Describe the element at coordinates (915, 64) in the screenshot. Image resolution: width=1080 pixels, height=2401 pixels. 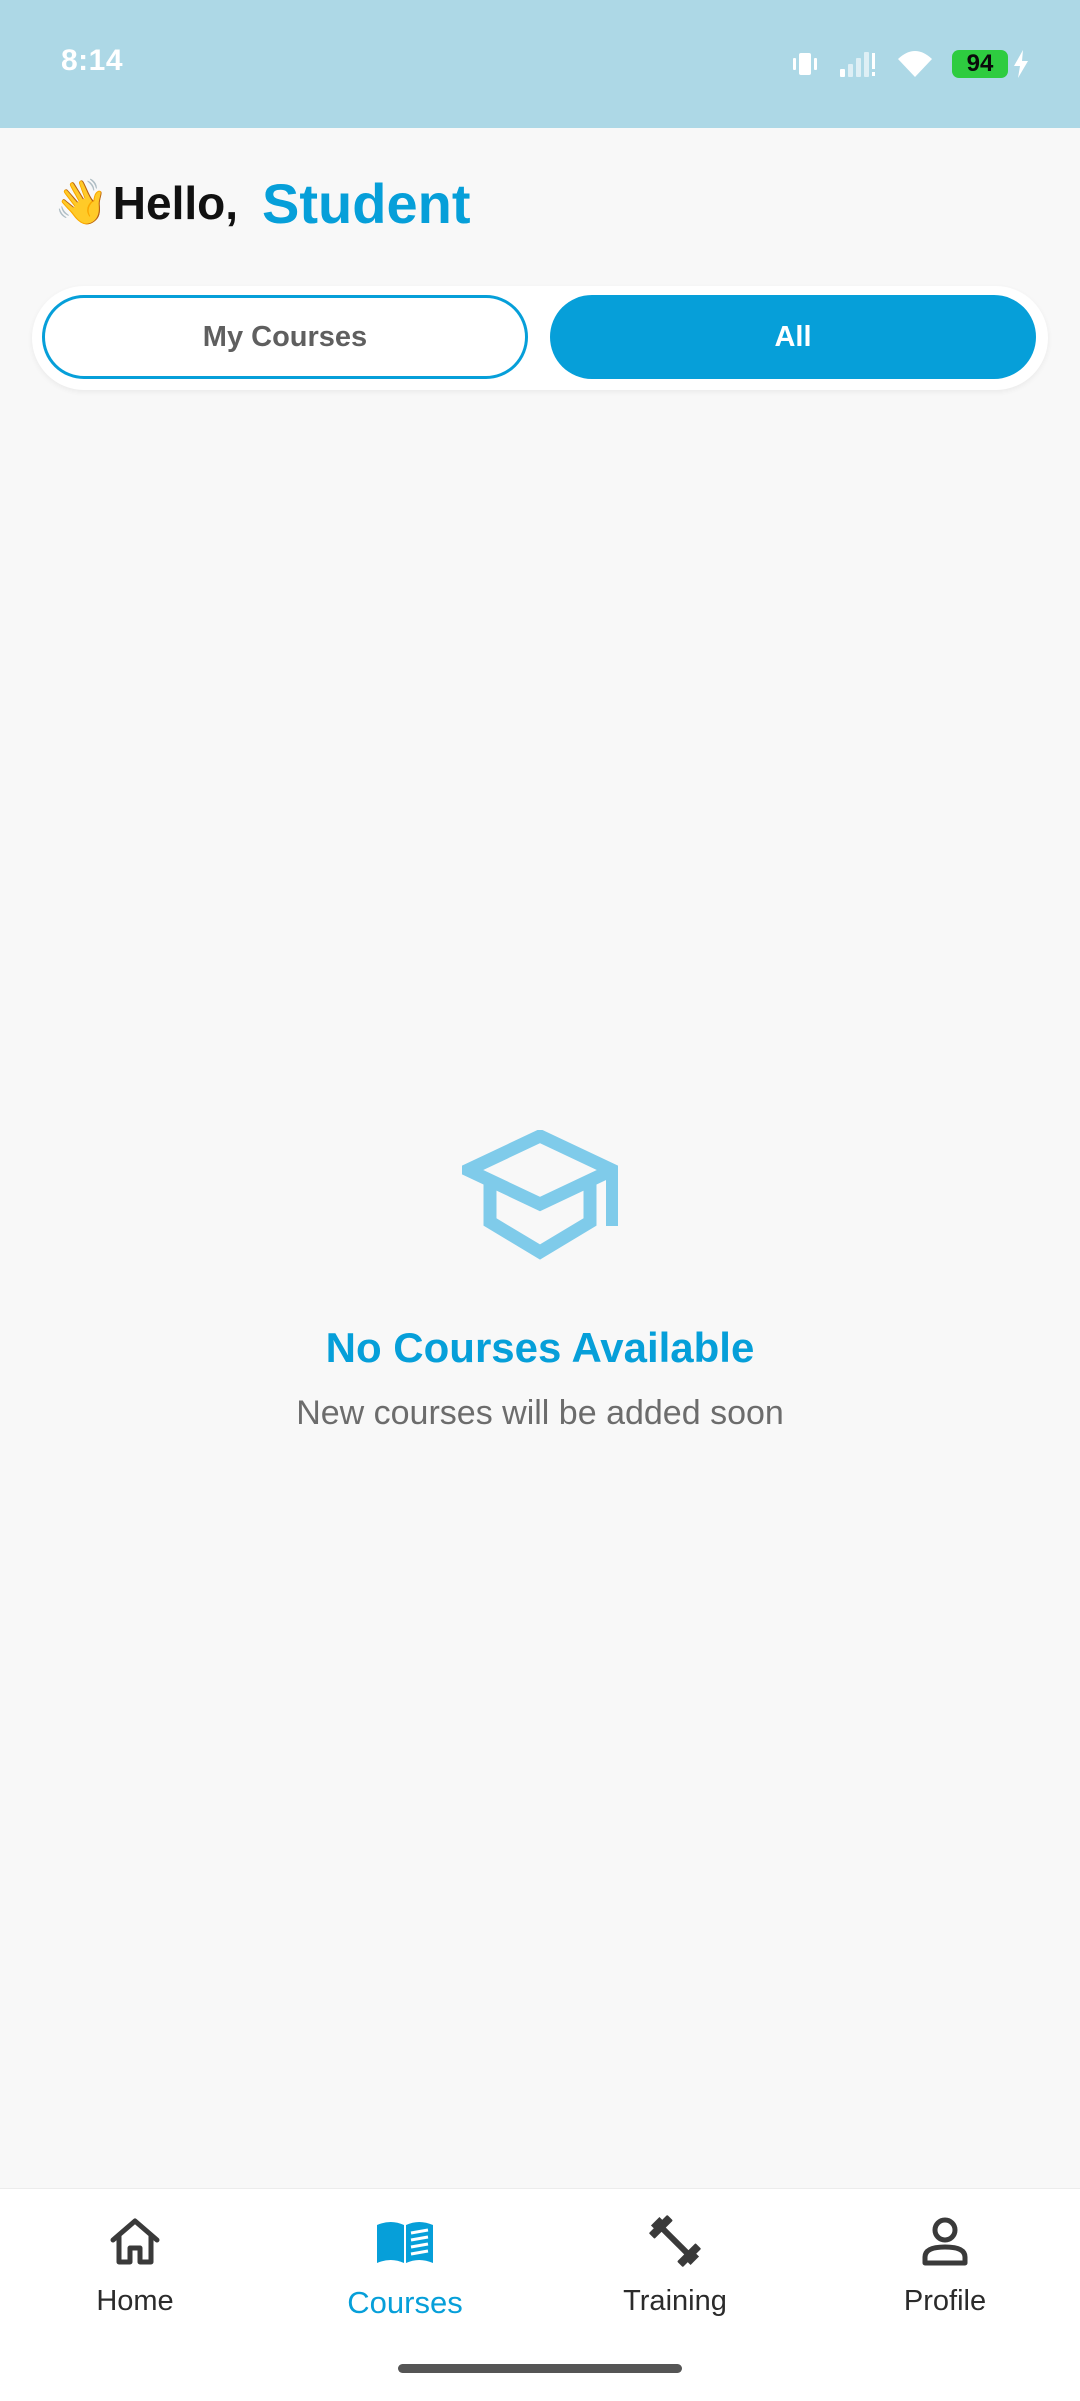
I see `wifi-icon` at that location.